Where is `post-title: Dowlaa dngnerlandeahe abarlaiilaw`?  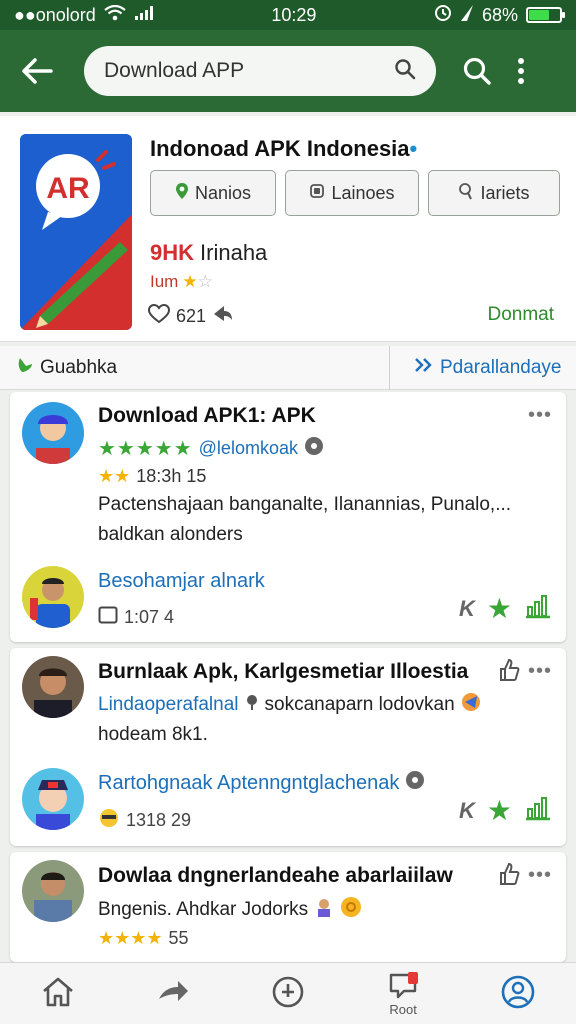
post-title: Dowlaa dngnerlandeahe abarlaiilaw is located at coordinates (275, 876).